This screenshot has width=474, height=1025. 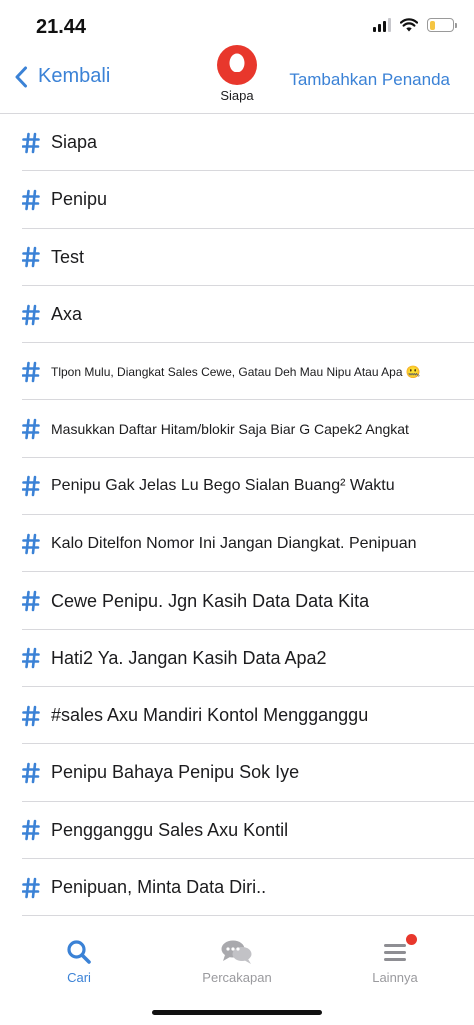 I want to click on search-icon, so click(x=79, y=952).